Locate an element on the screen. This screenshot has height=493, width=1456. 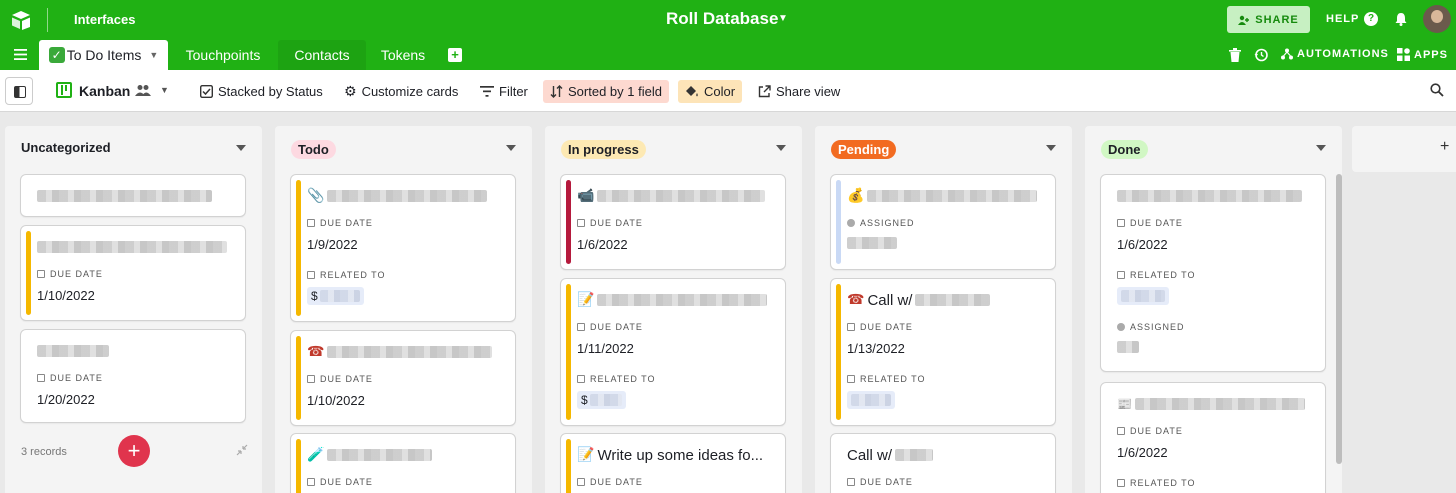
record-card: 🧪 DUE DATE is located at coordinates (403, 463).